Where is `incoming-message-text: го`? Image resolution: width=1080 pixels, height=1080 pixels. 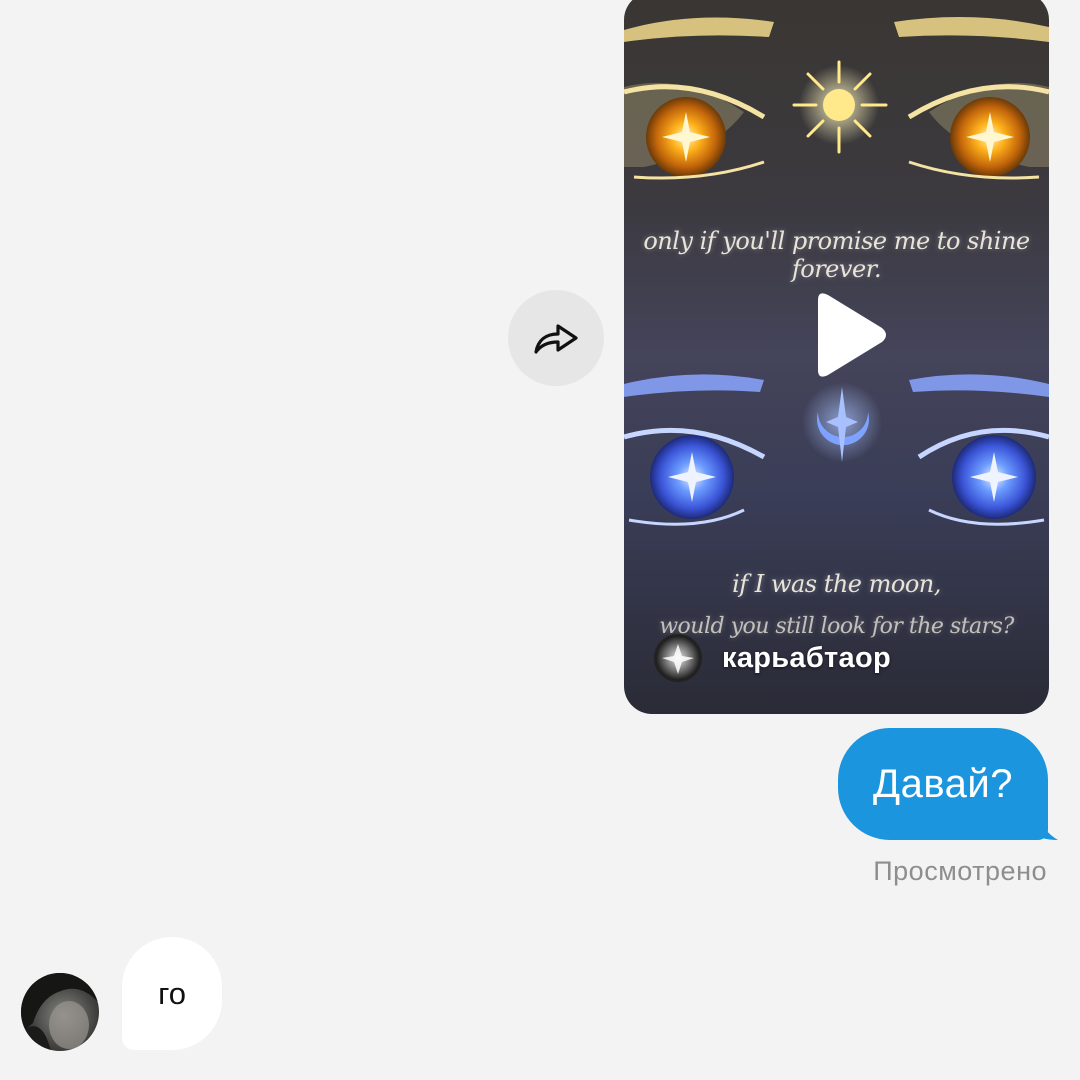 incoming-message-text: го is located at coordinates (172, 993).